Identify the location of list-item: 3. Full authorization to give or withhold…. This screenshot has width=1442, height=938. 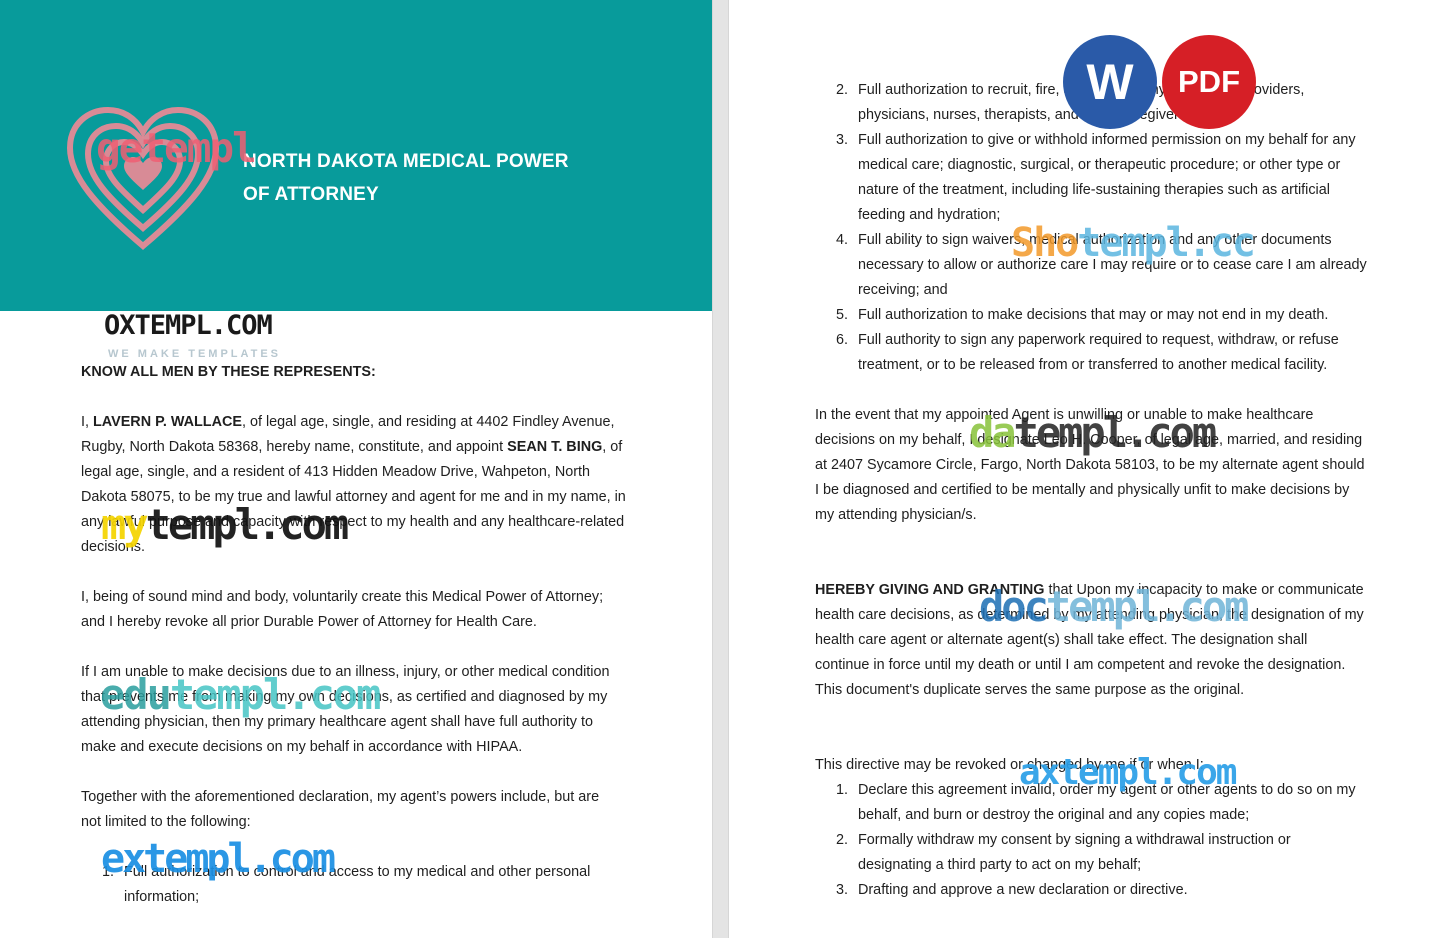
(1096, 177).